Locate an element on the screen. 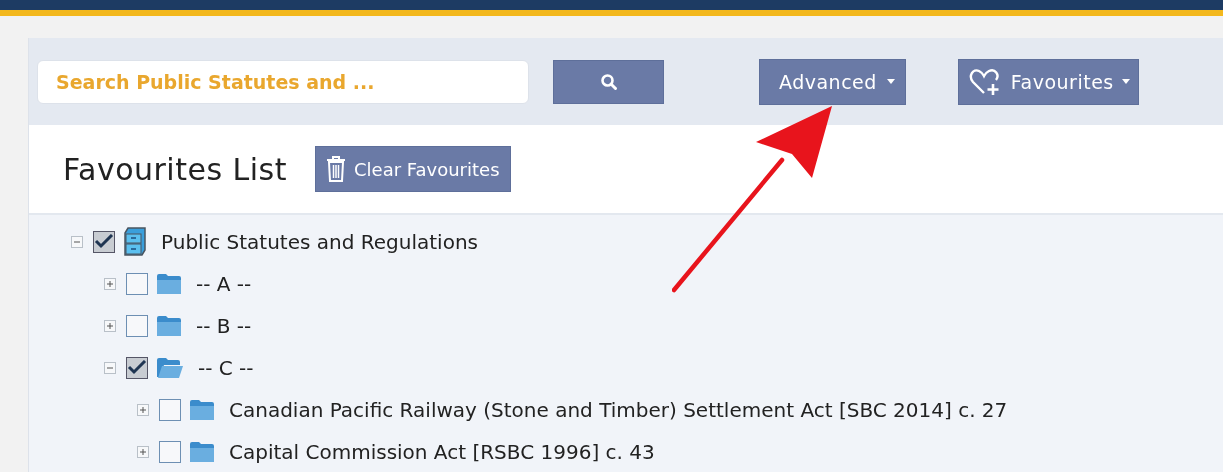  tree-item-label: -- A -- is located at coordinates (224, 284).